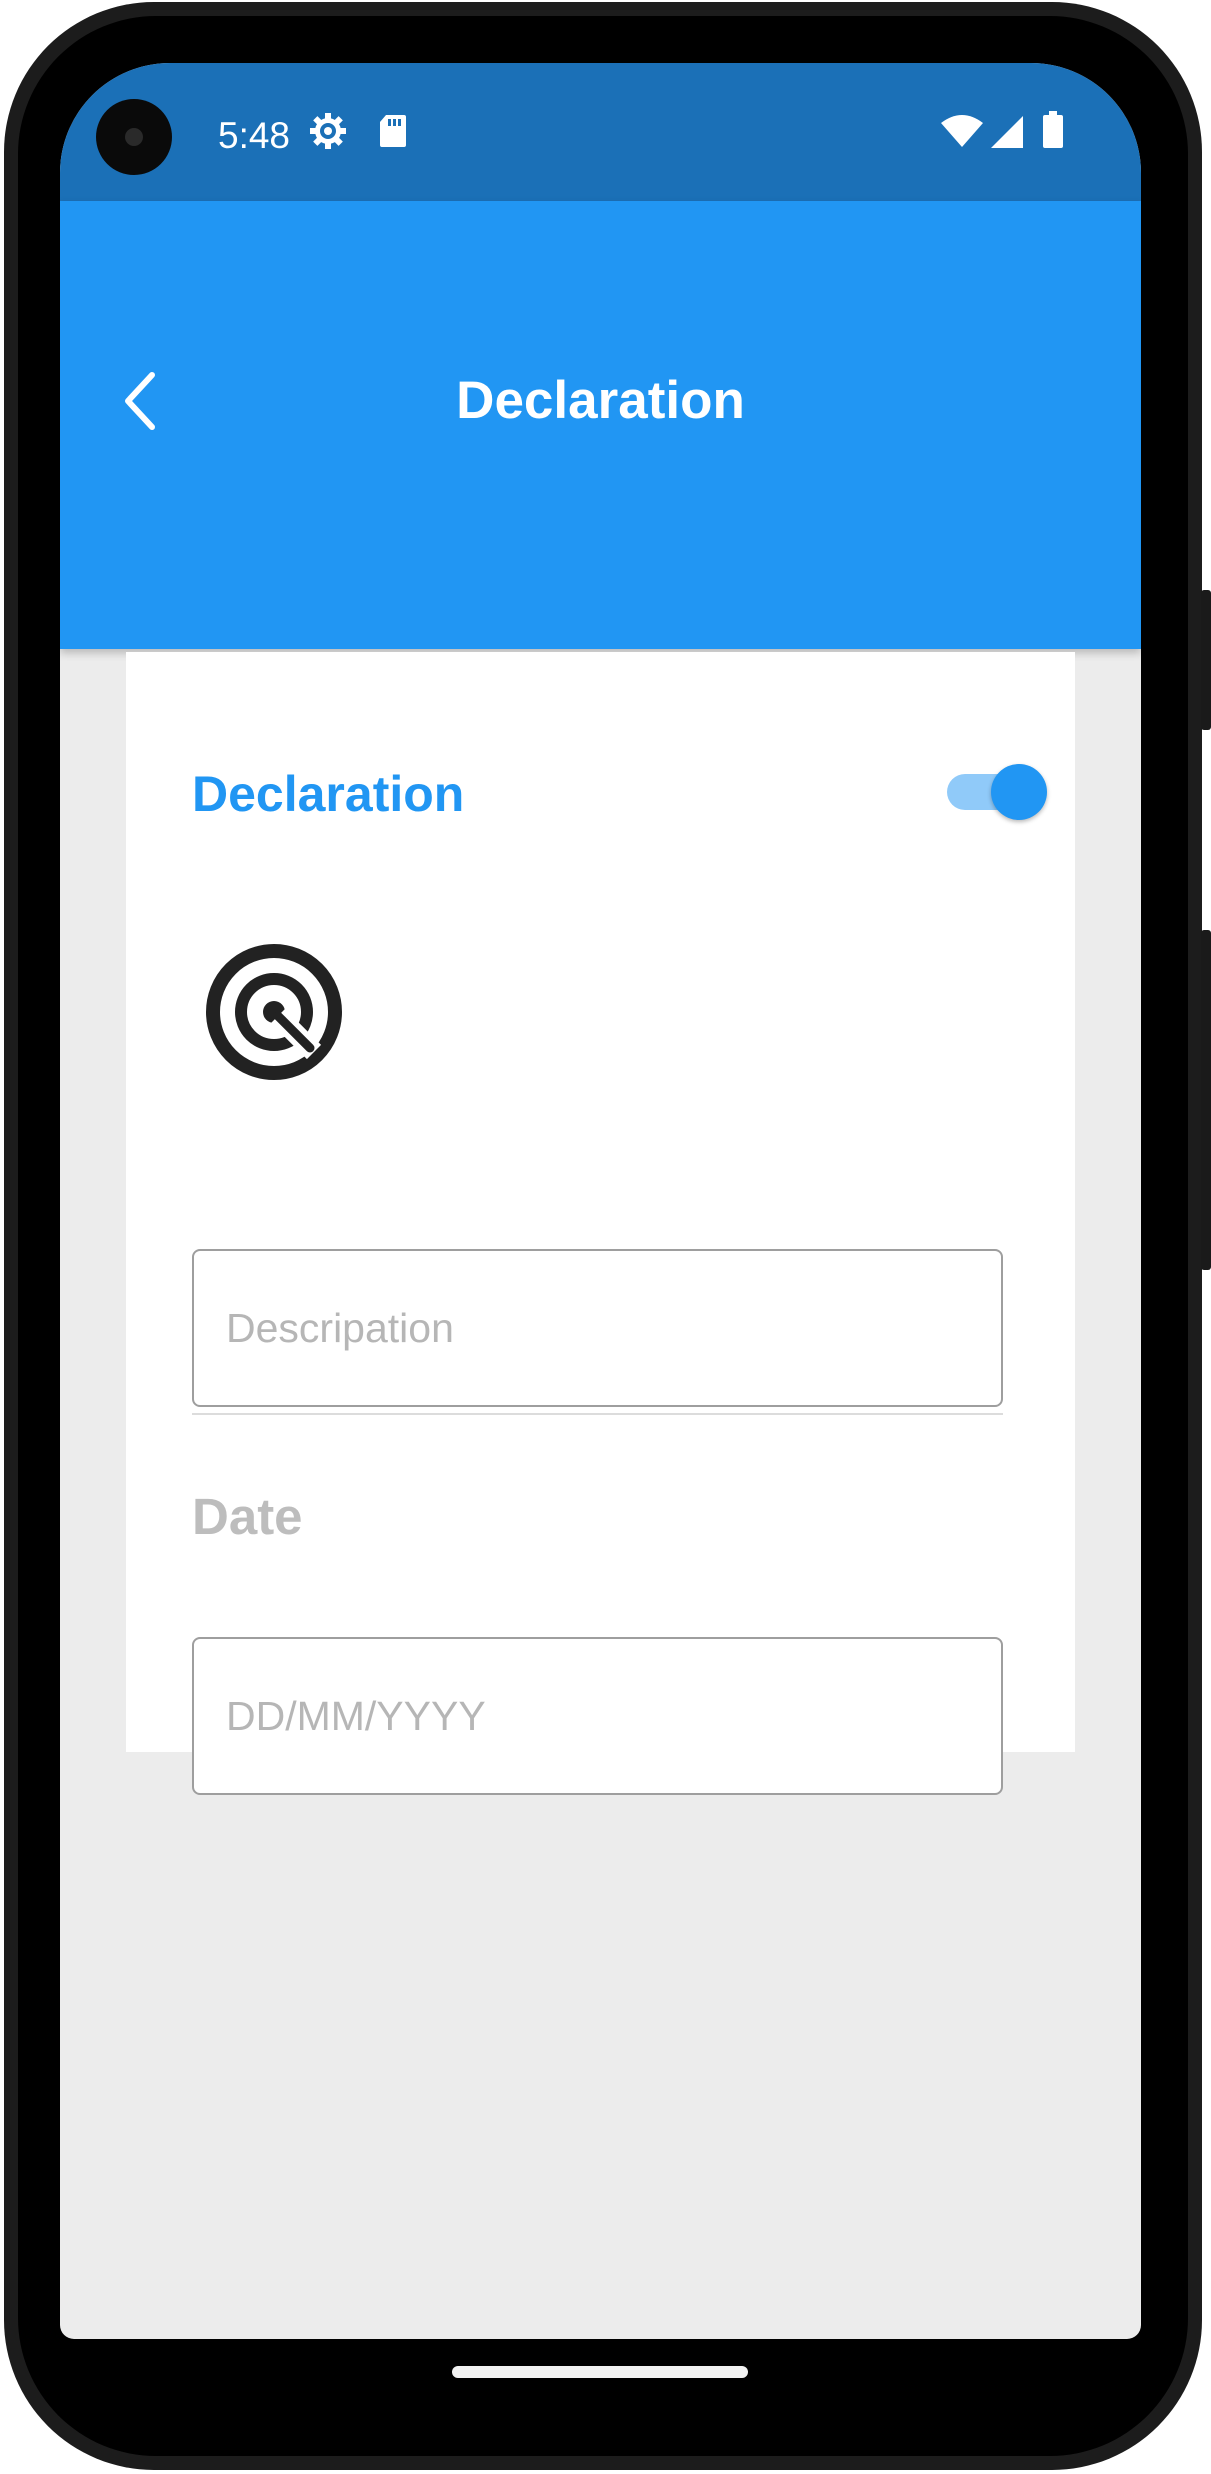 The height and width of the screenshot is (2474, 1211). I want to click on description-field, so click(597, 1328).